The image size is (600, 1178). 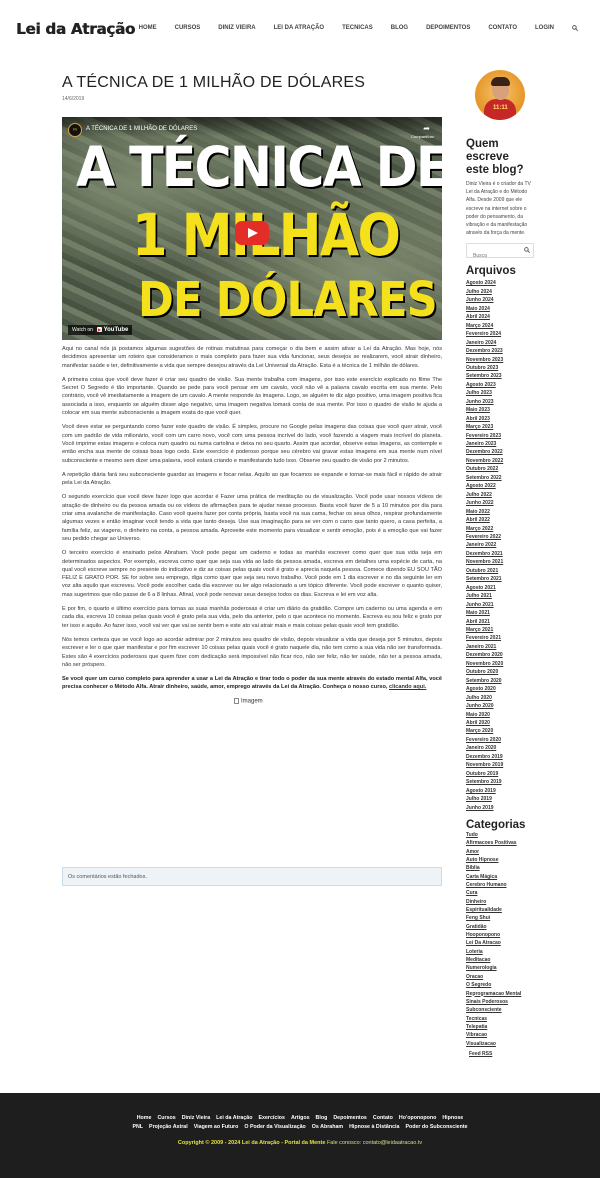 I want to click on archive-link: Novembro 2022, so click(x=500, y=461).